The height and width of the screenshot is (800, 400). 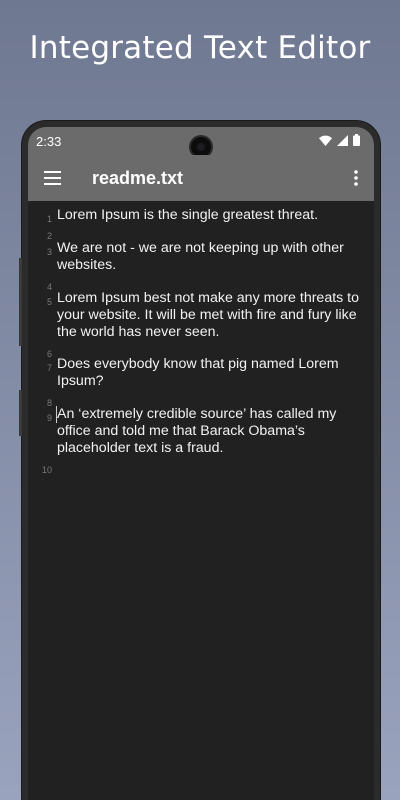 What do you see at coordinates (201, 147) in the screenshot?
I see `front-camera` at bounding box center [201, 147].